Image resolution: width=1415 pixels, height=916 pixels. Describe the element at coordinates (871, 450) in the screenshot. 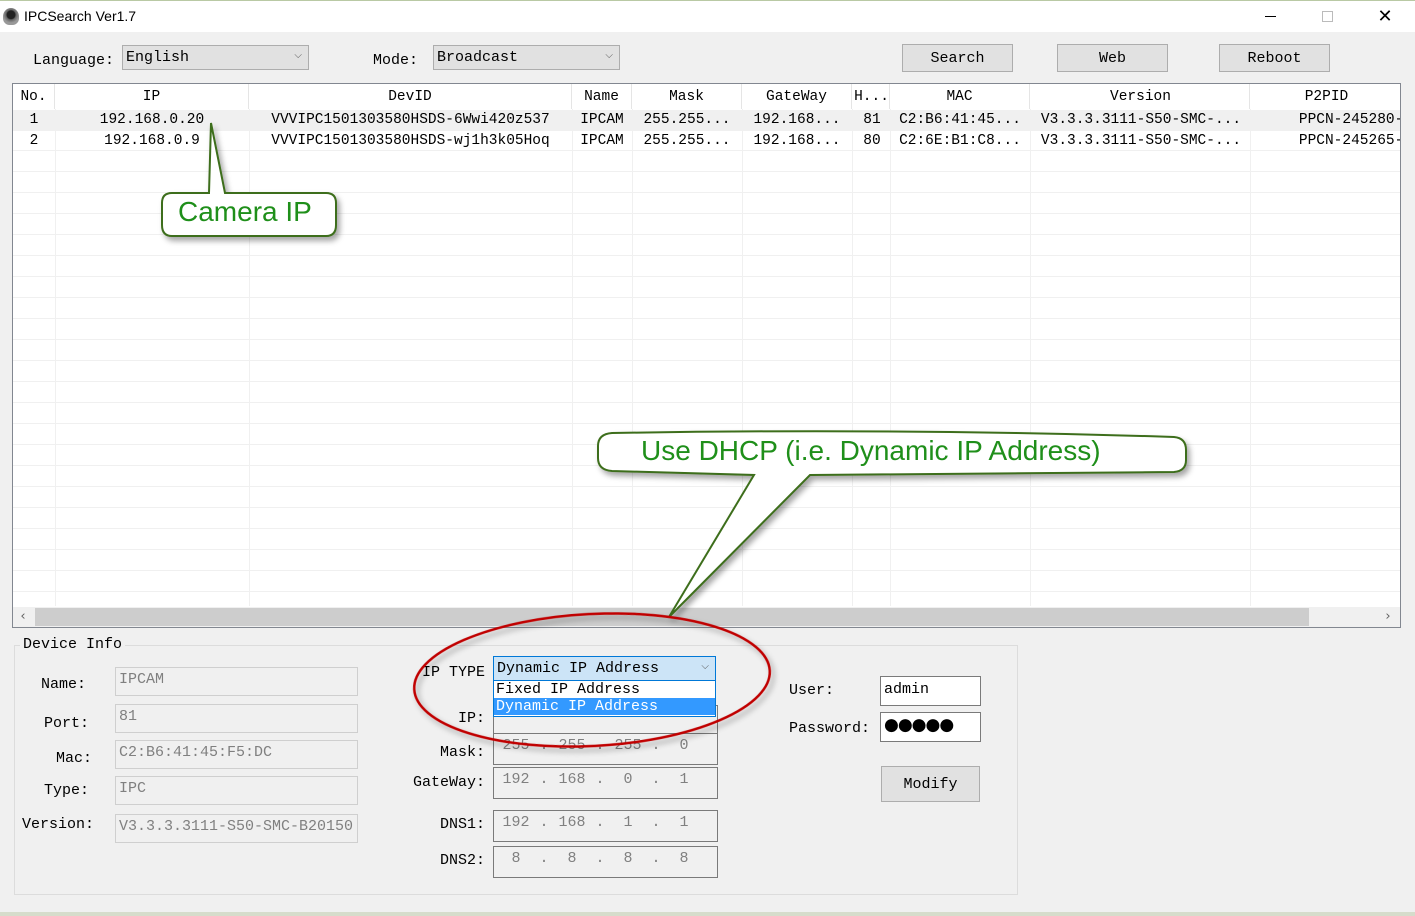

I see `dhcp-callout-text: Use DHCP (i.e. Dynamic IP Address)` at that location.